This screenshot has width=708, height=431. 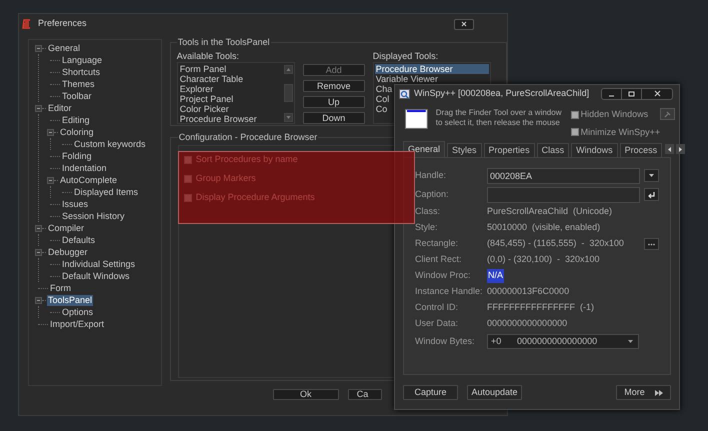 I want to click on tree-item: Individual Settings, so click(x=98, y=264).